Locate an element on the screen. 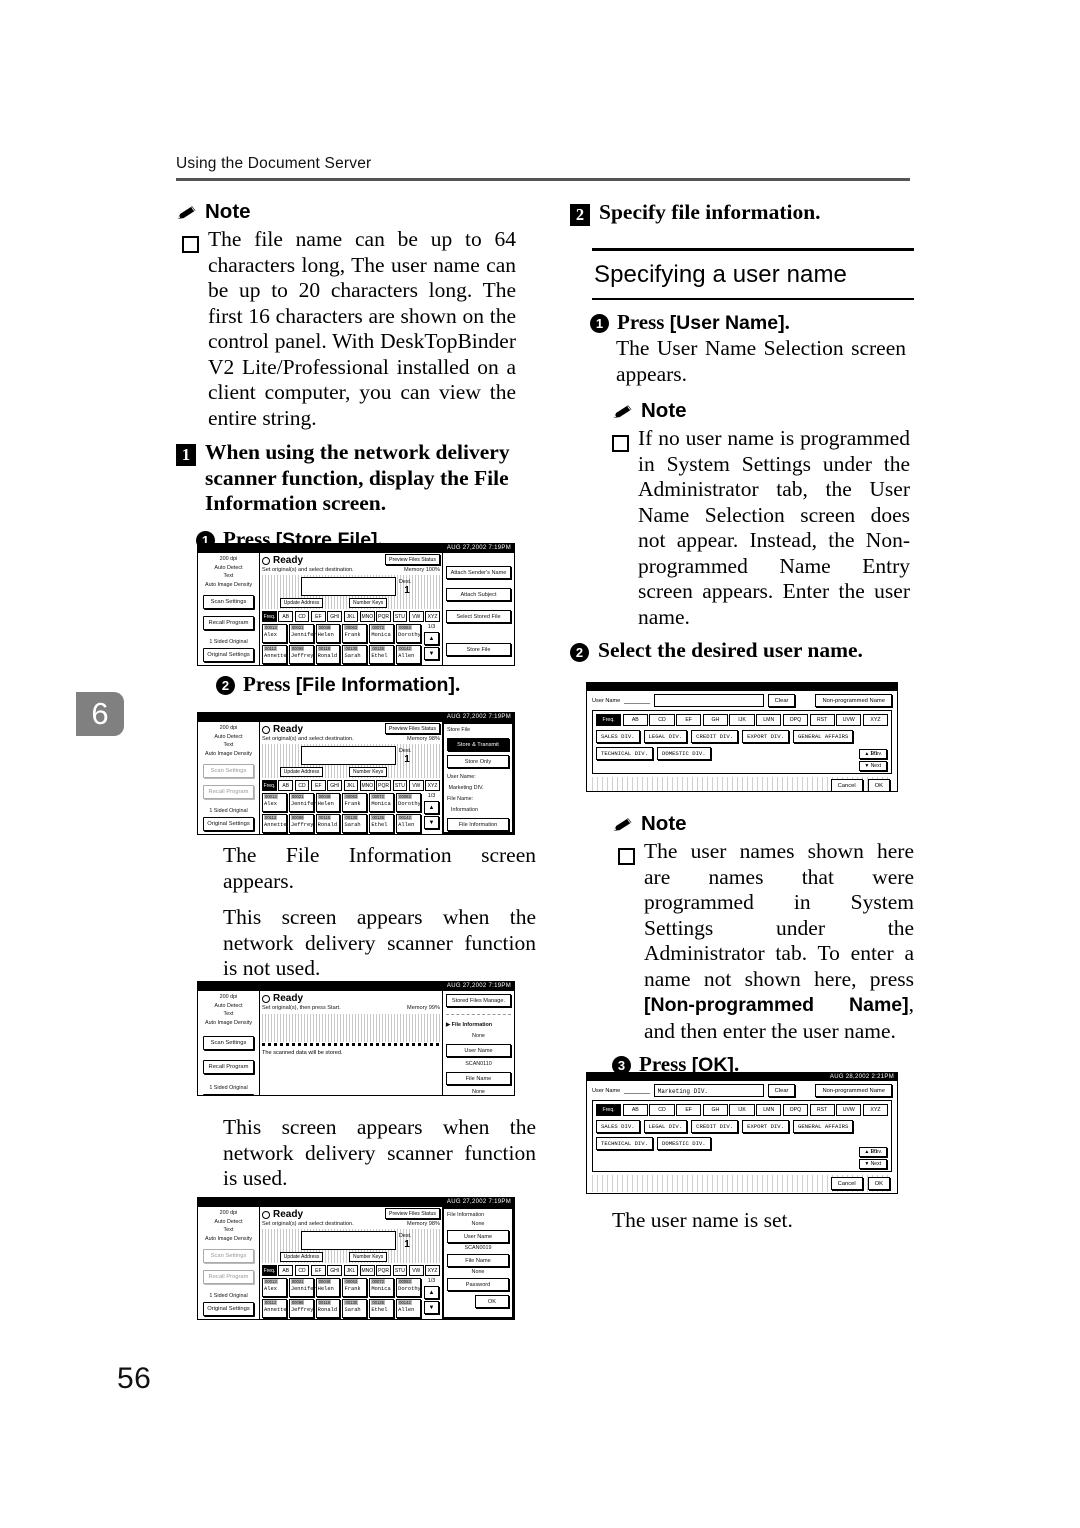  user-name-option-legal: LEGAL DIV. is located at coordinates (665, 1126).